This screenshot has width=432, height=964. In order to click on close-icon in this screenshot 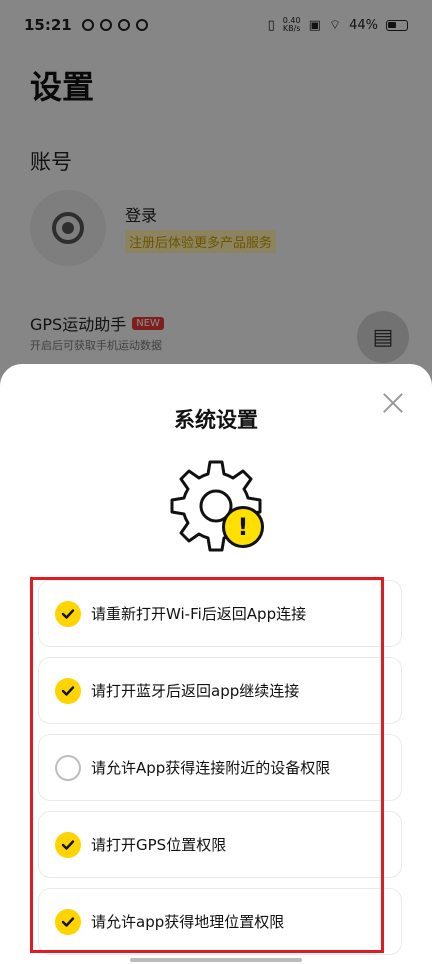, I will do `click(393, 403)`.